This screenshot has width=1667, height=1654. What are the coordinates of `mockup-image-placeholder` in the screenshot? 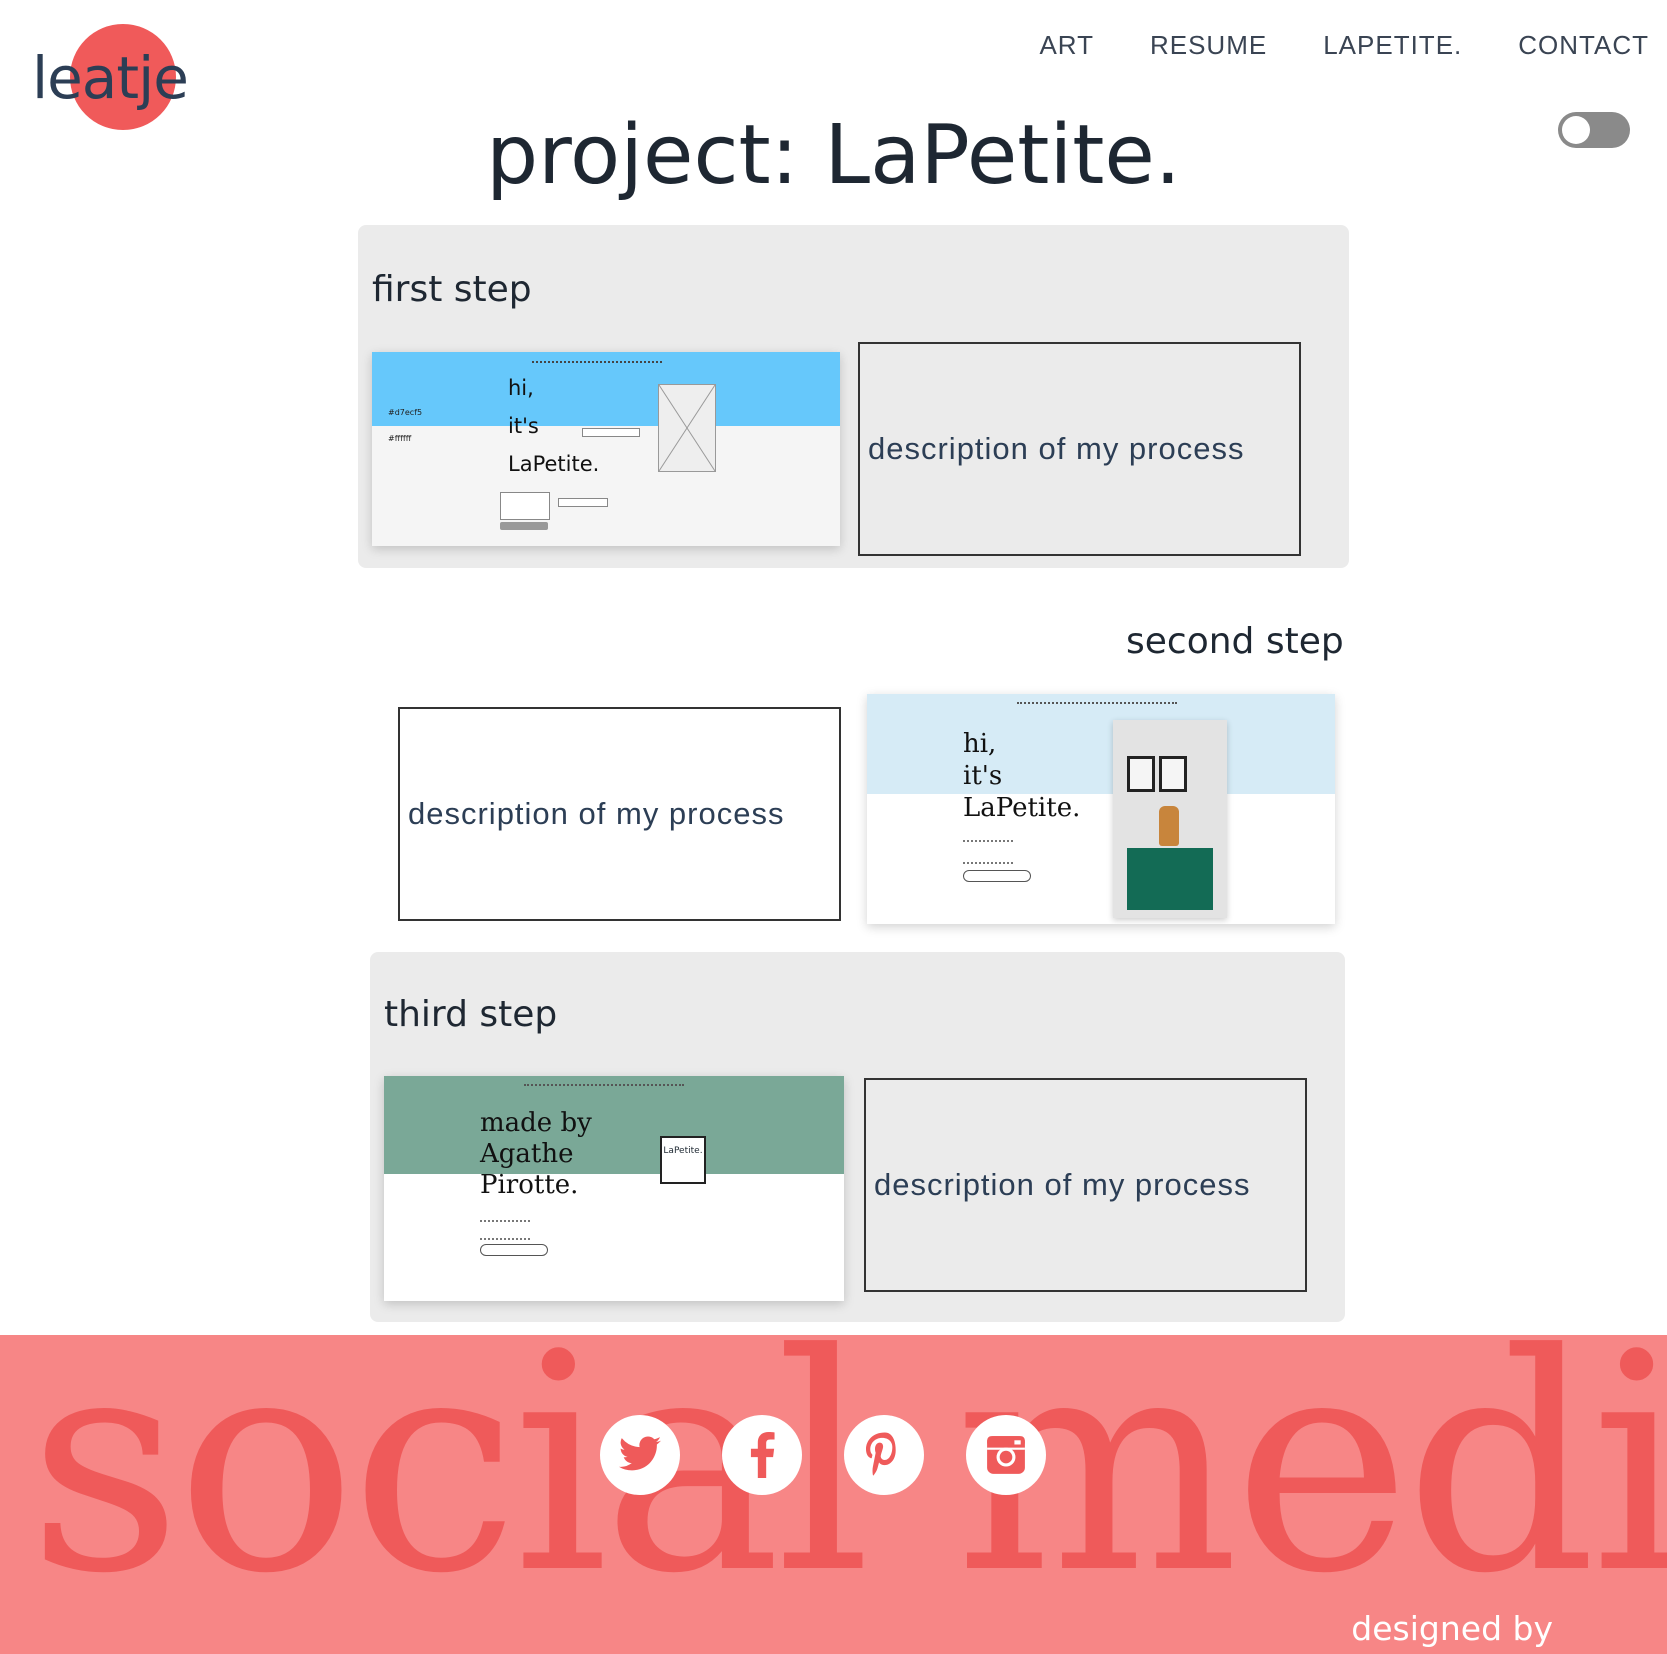 It's located at (687, 428).